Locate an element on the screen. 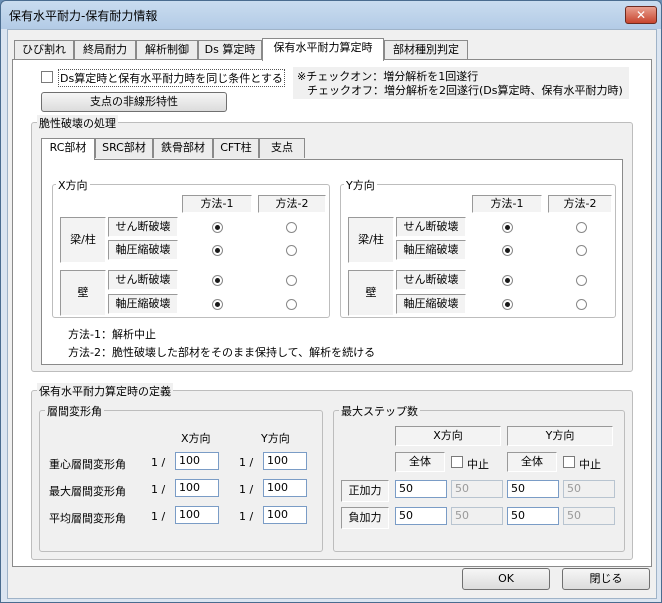  y-wall-axial-label: 軸圧縮破壊 is located at coordinates (431, 304).